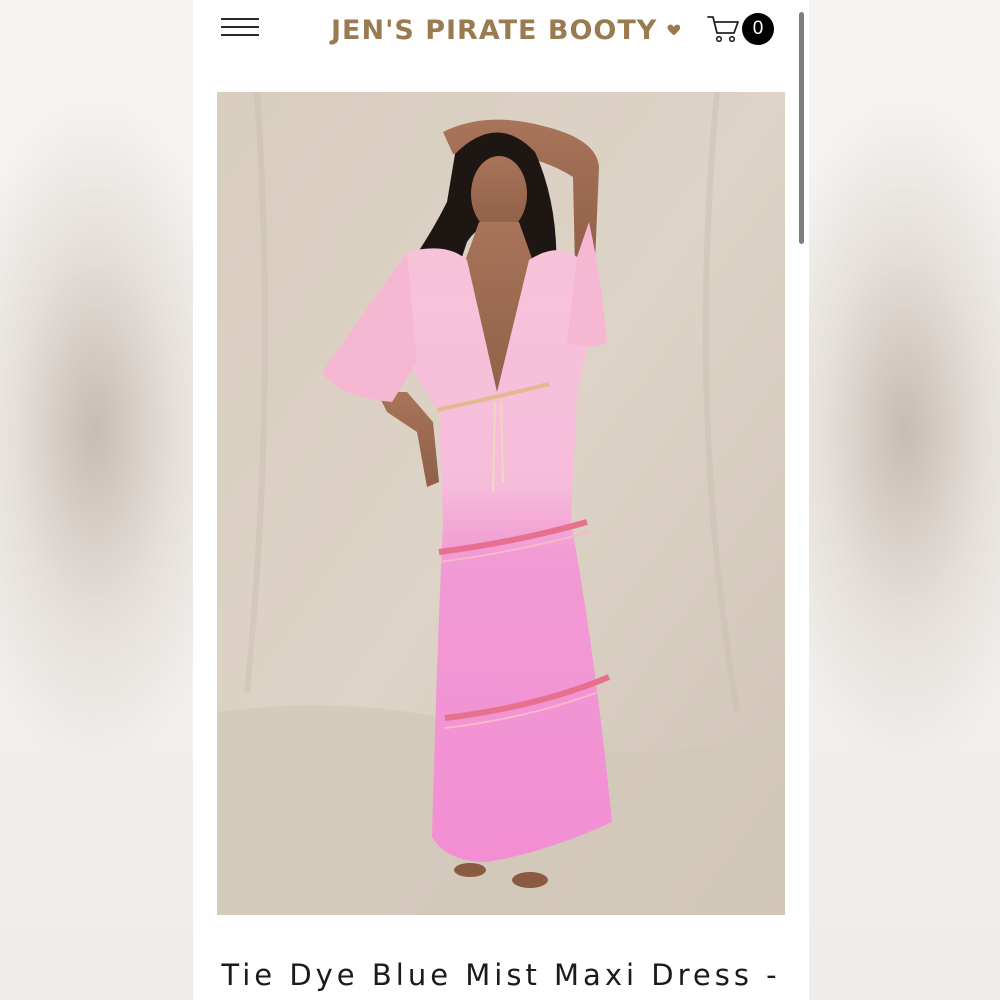 This screenshot has width=1000, height=1000. I want to click on scrollbar, so click(801, 128).